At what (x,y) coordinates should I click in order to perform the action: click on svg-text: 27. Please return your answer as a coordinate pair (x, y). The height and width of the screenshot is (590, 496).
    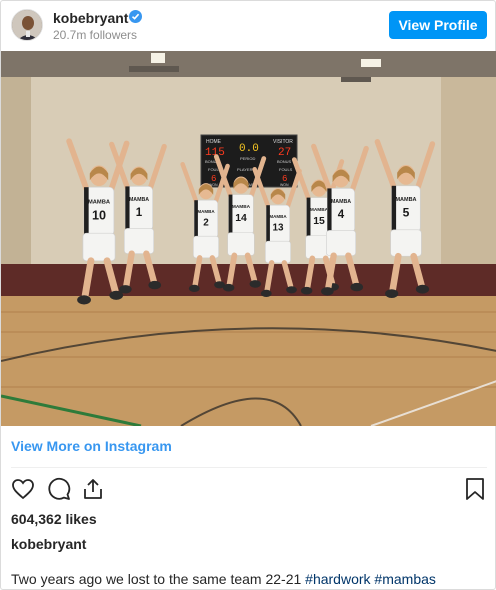
    Looking at the image, I should click on (284, 153).